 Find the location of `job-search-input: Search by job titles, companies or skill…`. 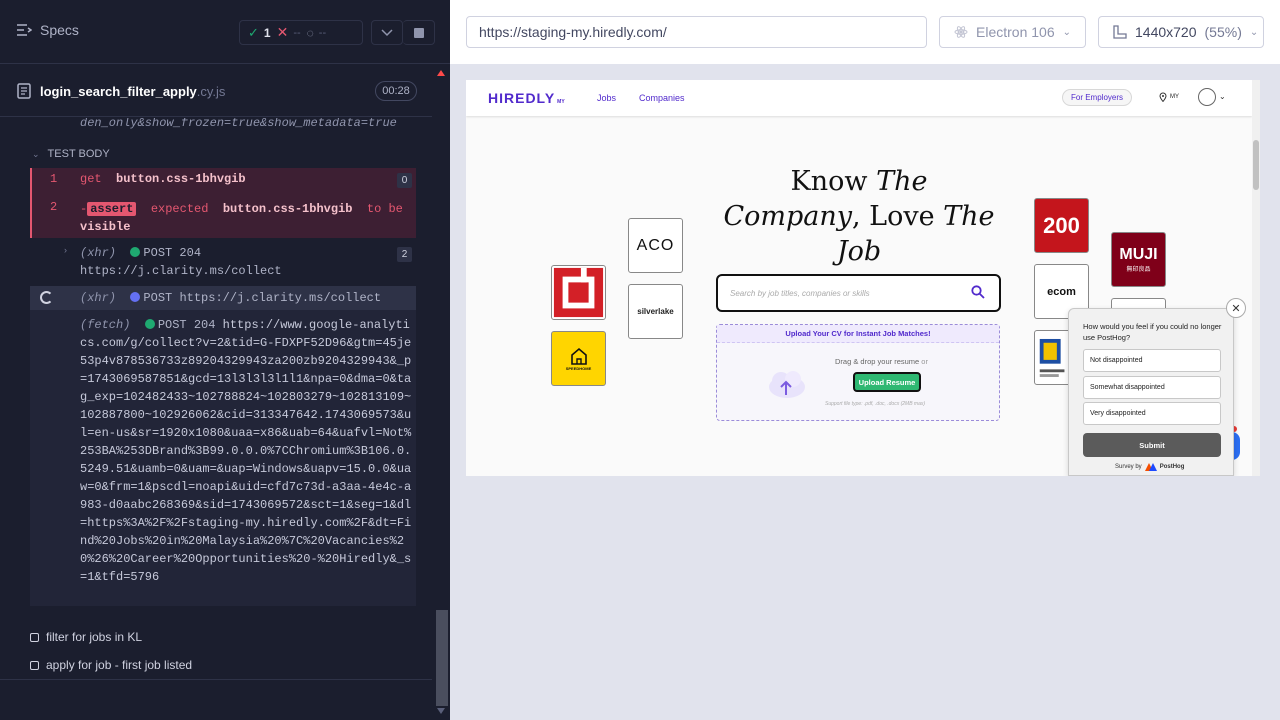

job-search-input: Search by job titles, companies or skill… is located at coordinates (858, 293).